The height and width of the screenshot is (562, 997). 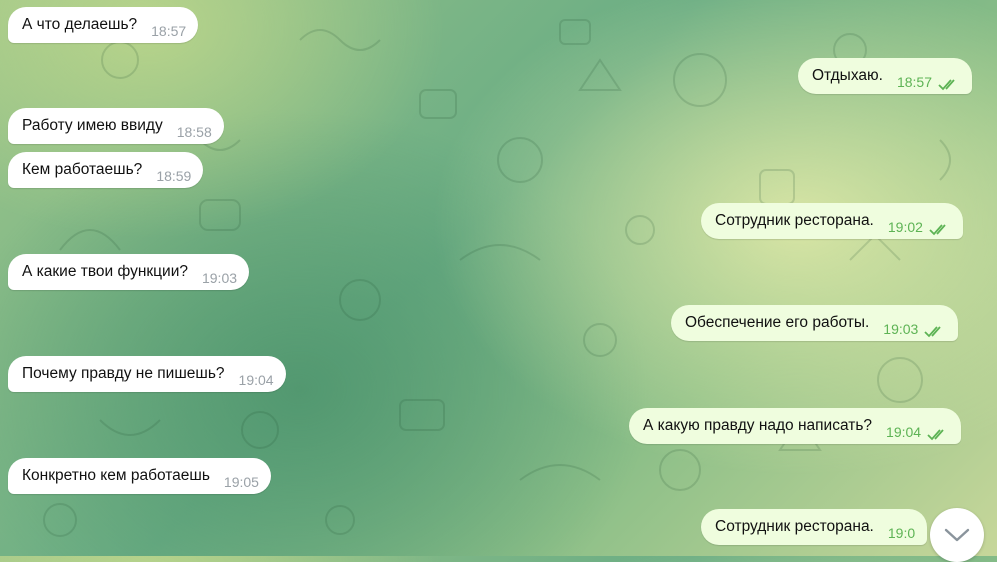 I want to click on chevron-down-icon, so click(x=957, y=535).